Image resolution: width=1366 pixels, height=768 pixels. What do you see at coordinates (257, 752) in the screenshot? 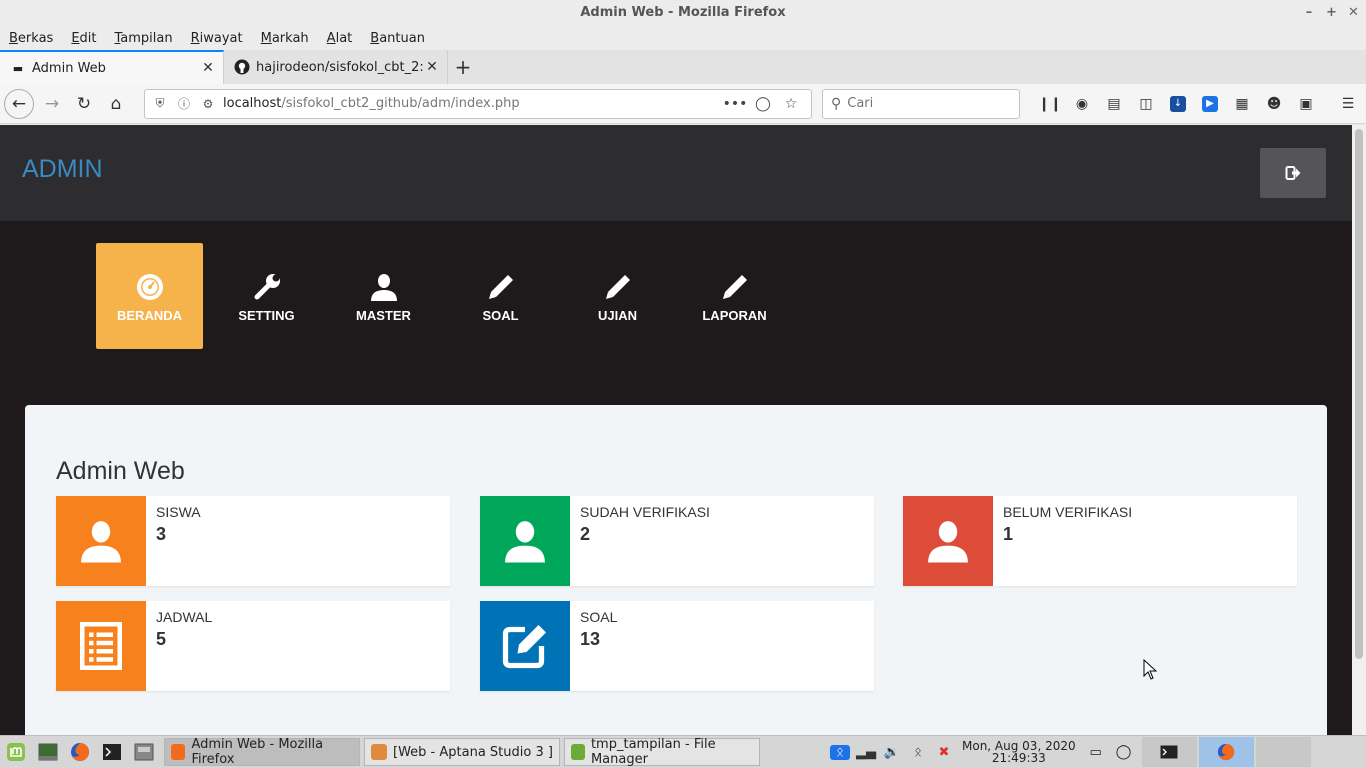
I see `task-title: Admin Web - Mozilla Firefox` at bounding box center [257, 752].